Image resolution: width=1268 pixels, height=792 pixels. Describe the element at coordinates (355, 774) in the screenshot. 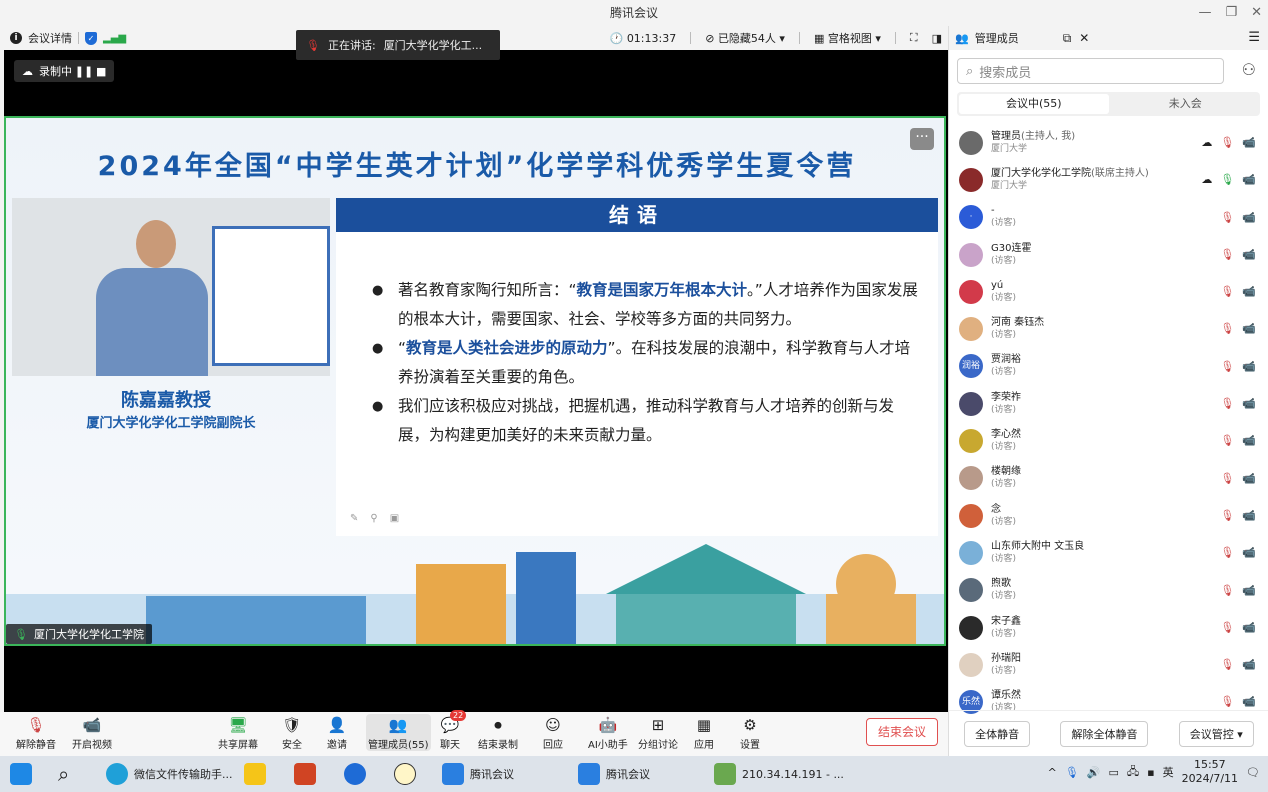

I see `task-media` at that location.